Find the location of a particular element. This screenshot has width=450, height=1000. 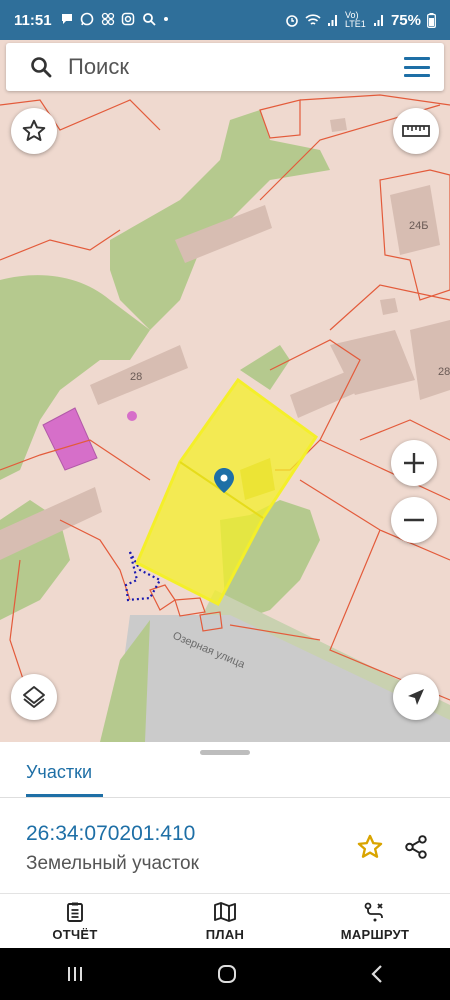

add-favorite-button is located at coordinates (370, 849).